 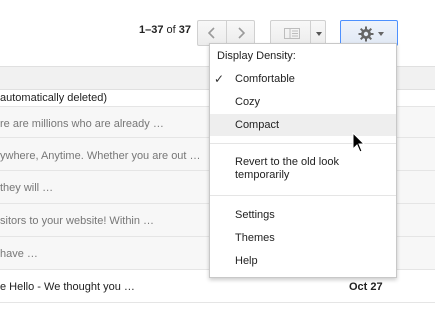 What do you see at coordinates (185, 30) in the screenshot?
I see `pager-total: 37` at bounding box center [185, 30].